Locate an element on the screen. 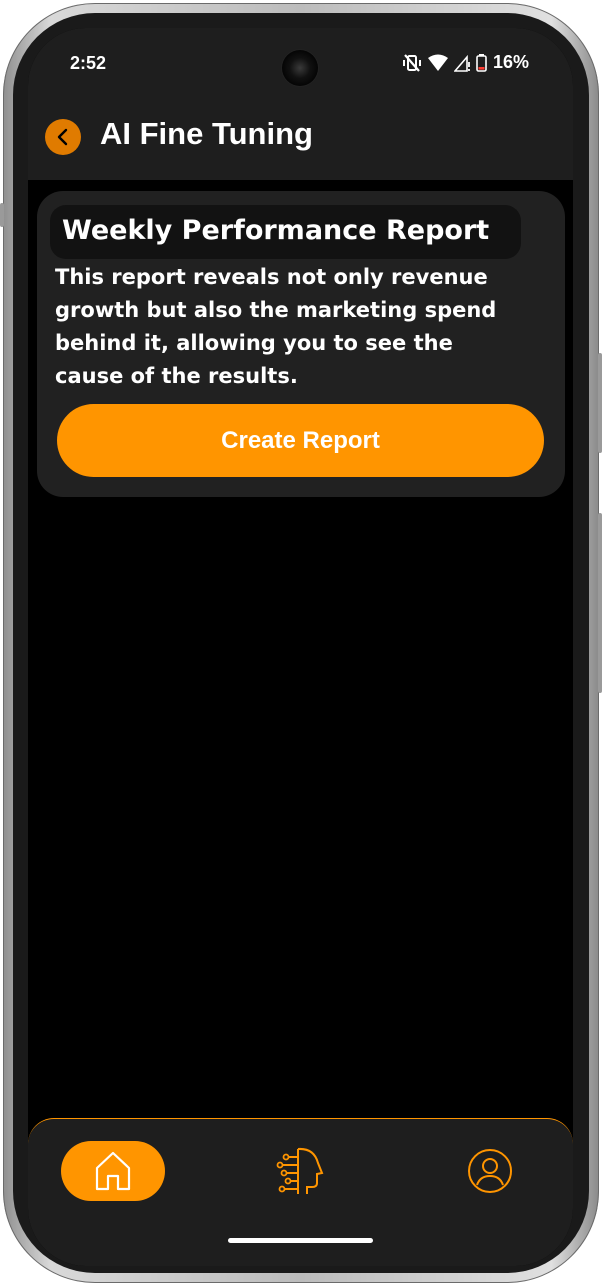 This screenshot has height=1288, width=604. ai-head-icon is located at coordinates (300, 1170).